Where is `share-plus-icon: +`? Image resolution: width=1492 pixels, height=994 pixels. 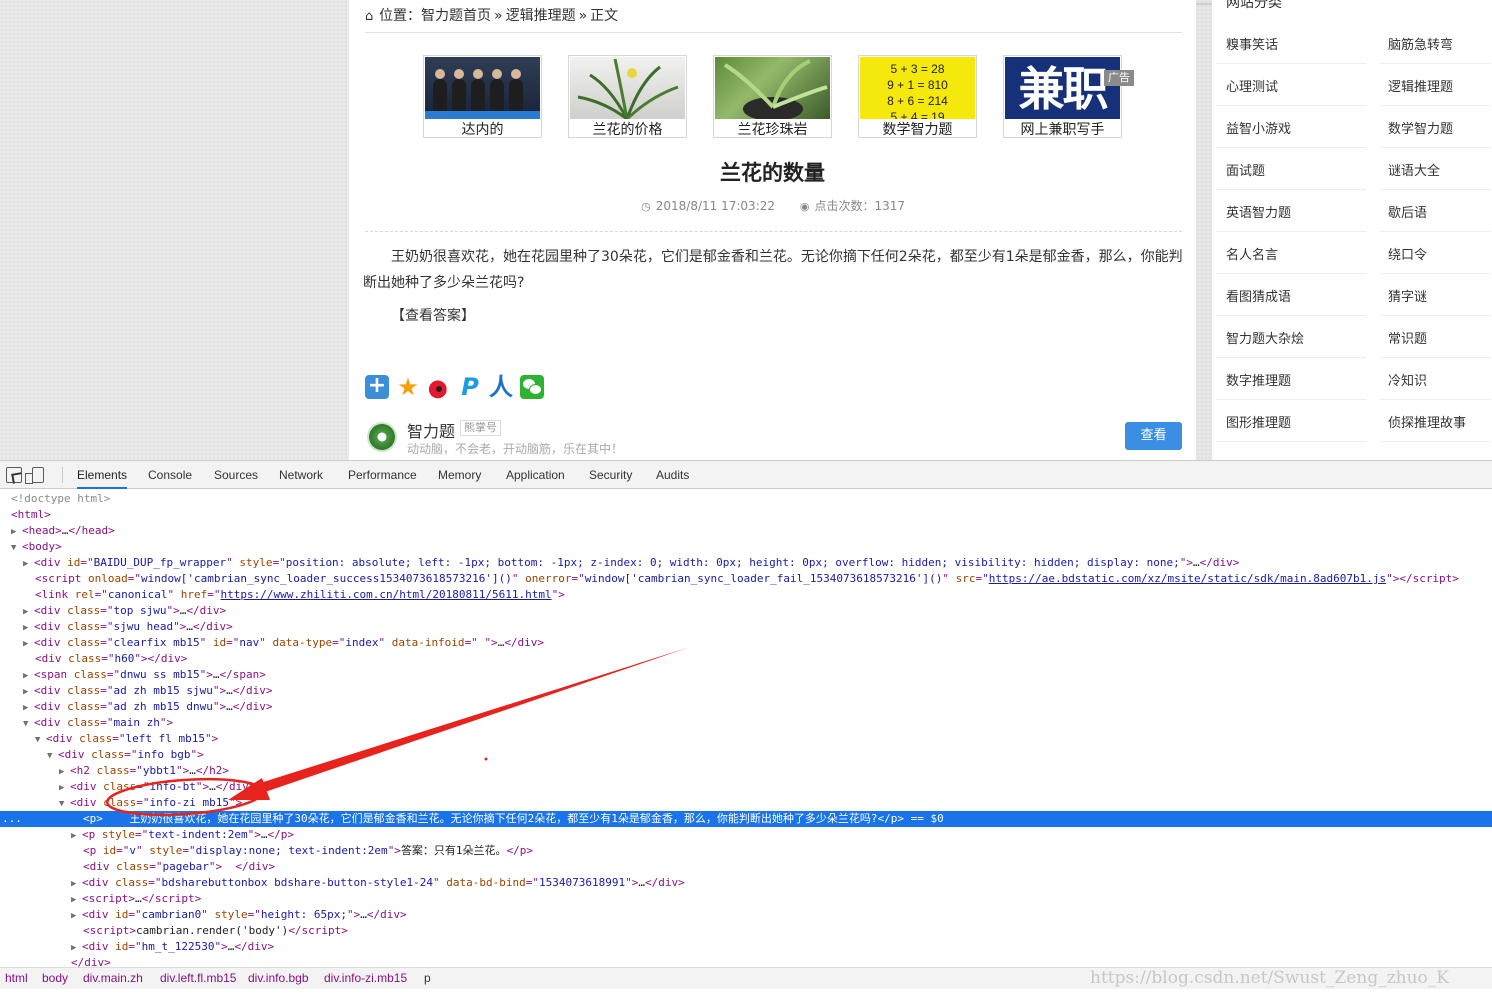
share-plus-icon: + is located at coordinates (377, 387).